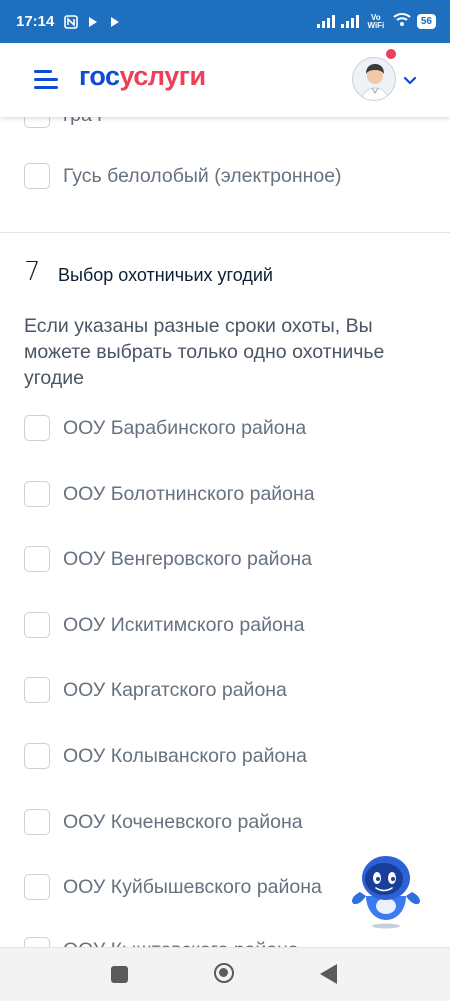 Image resolution: width=450 pixels, height=1001 pixels. I want to click on gosuslugi-logo: госуслуги, so click(142, 76).